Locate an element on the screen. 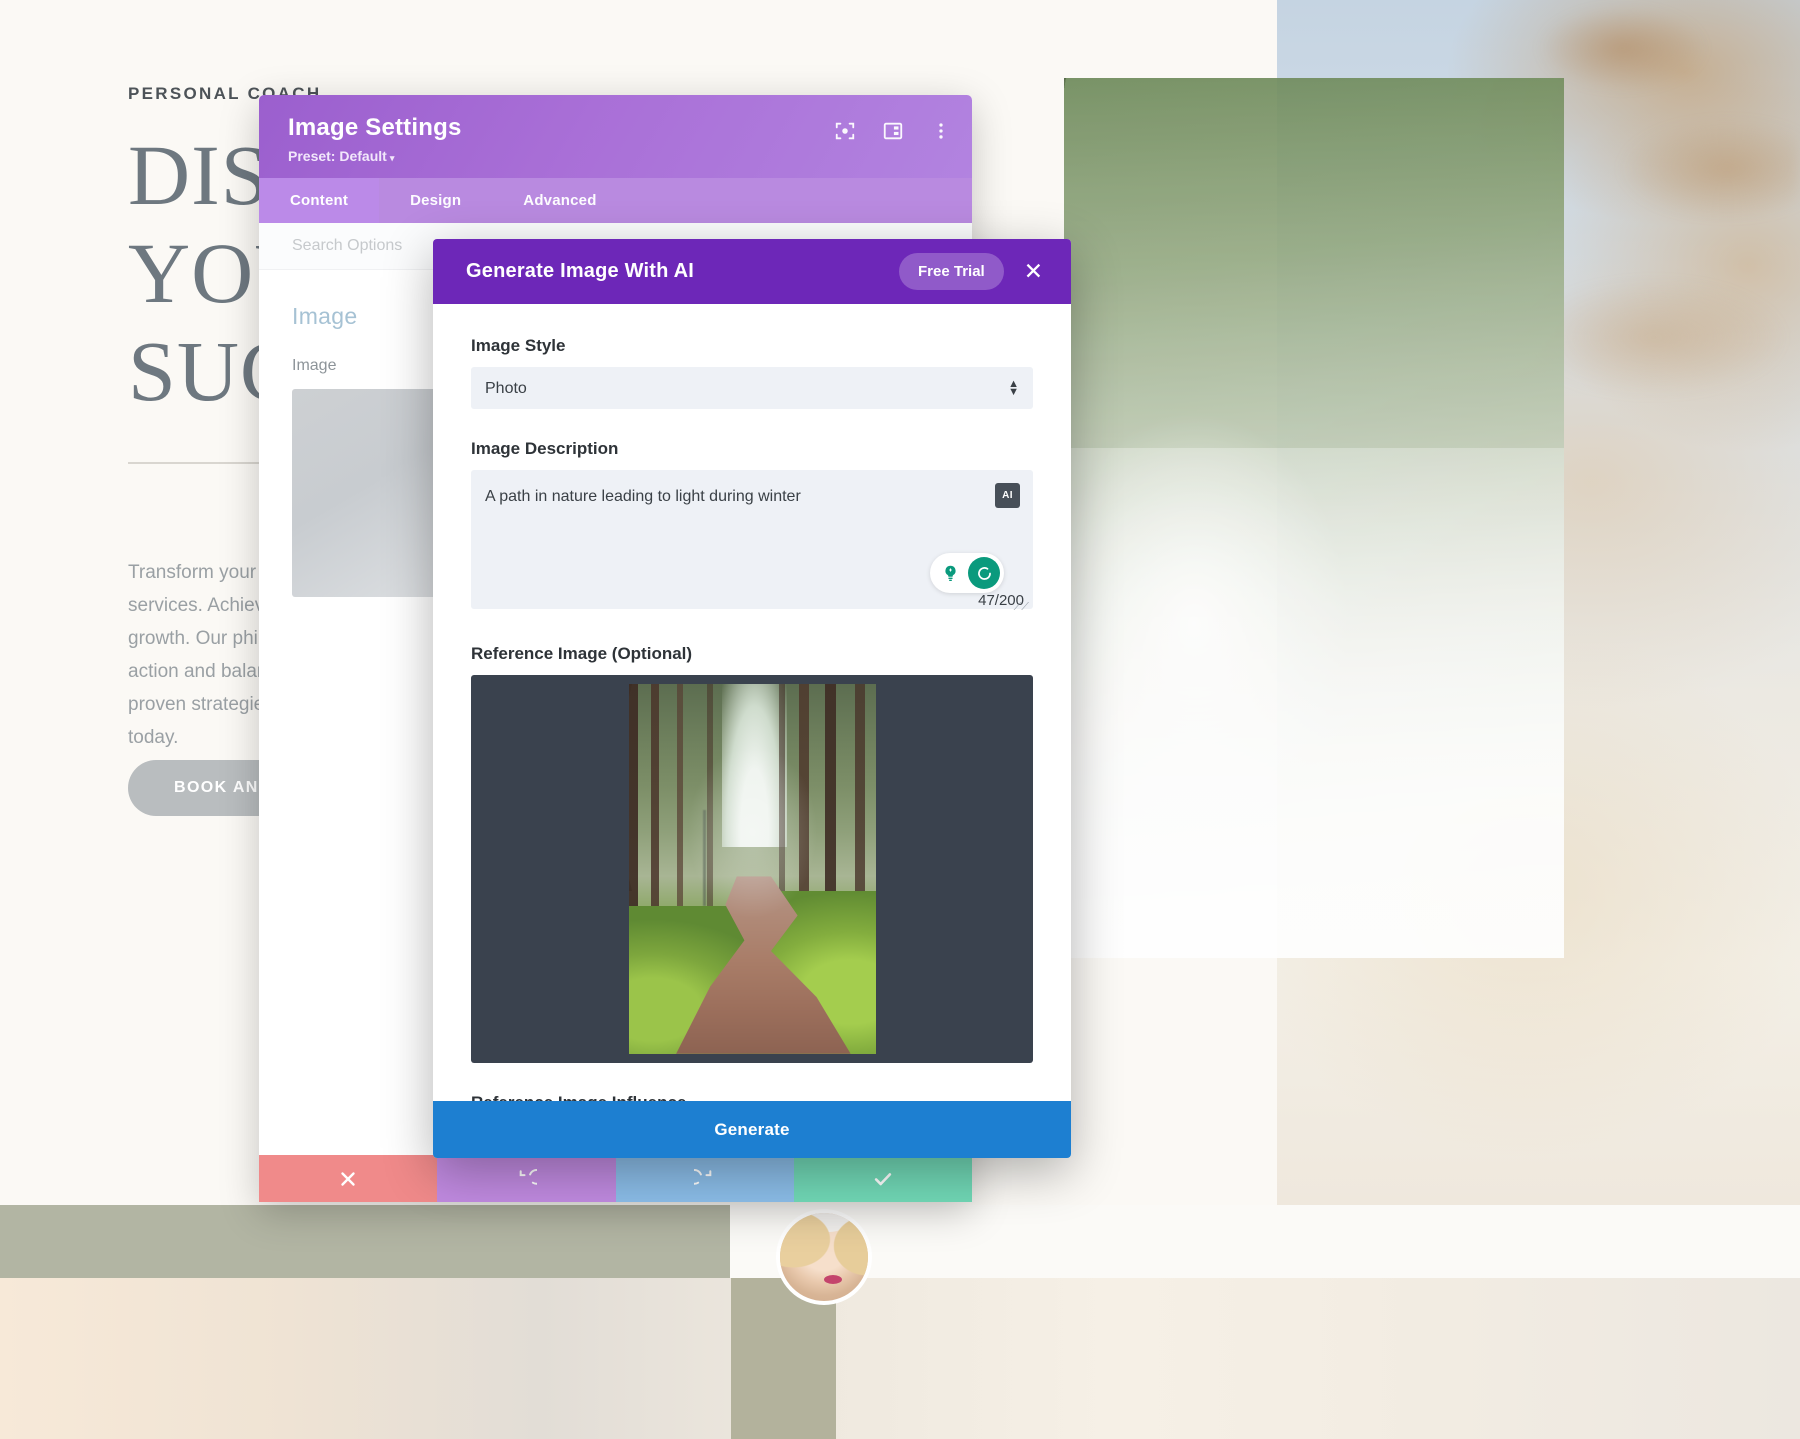 This screenshot has height=1439, width=1800. check-icon is located at coordinates (883, 1178).